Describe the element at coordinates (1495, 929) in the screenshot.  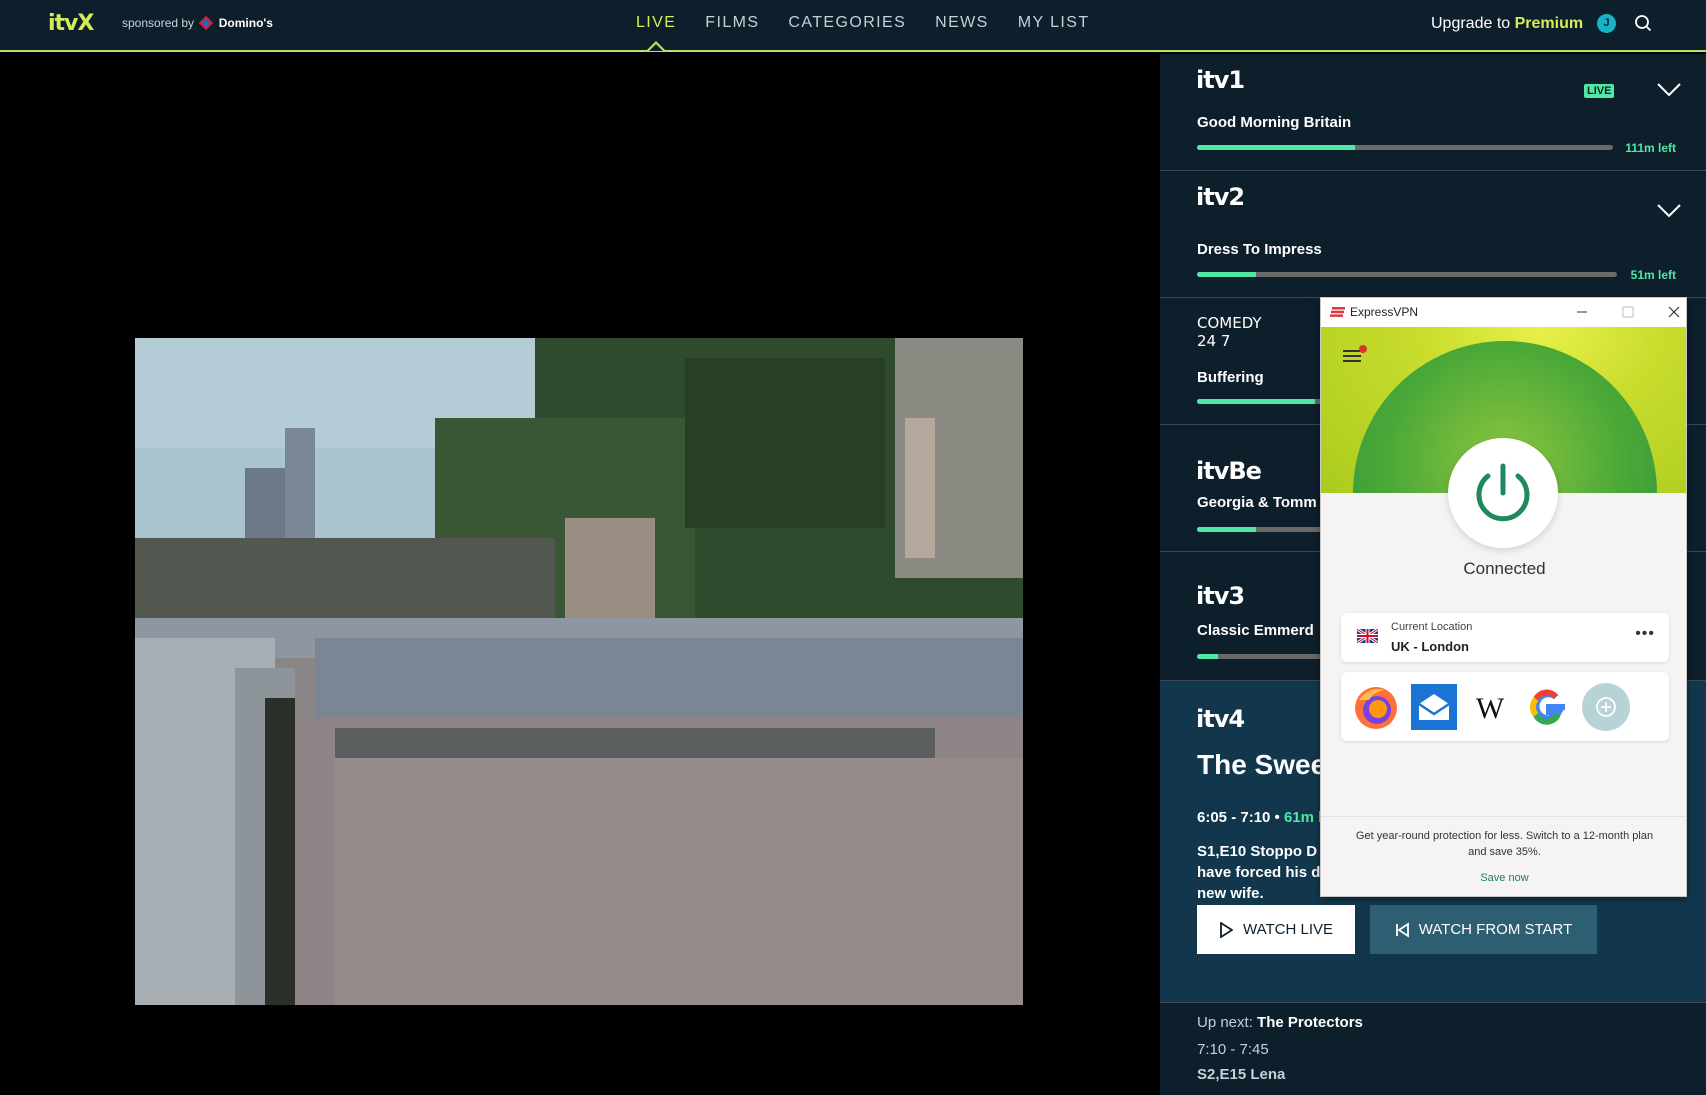
I see `watch-from-start-label: WATCH FROM START` at that location.